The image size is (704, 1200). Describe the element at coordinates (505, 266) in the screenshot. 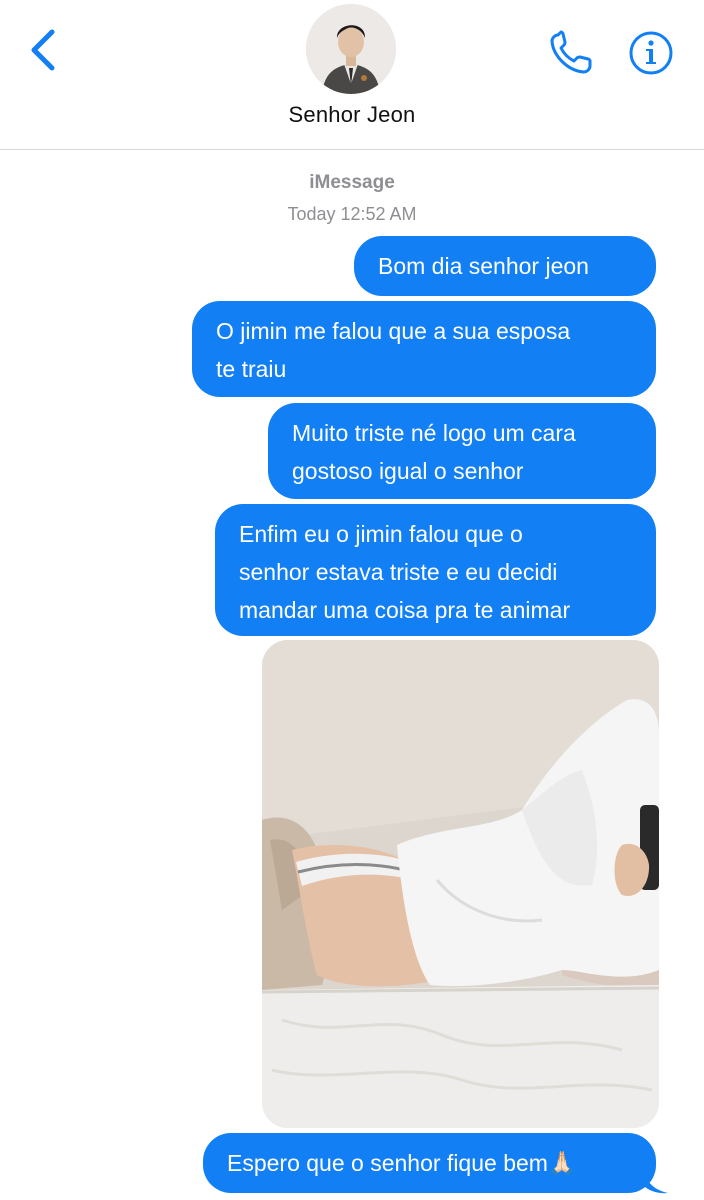

I see `message-bubble: Bom dia senhor jeon` at that location.